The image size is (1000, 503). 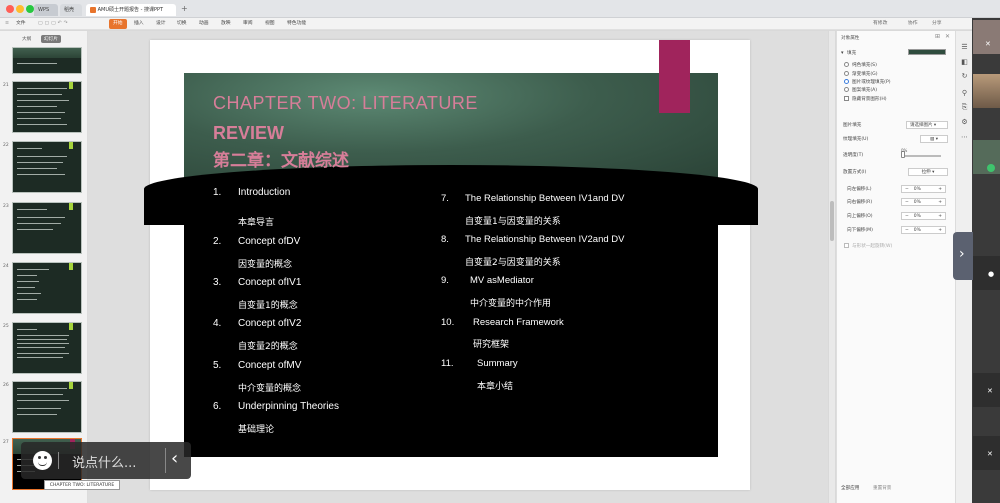 What do you see at coordinates (513, 261) in the screenshot?
I see `item-cn: 自变量2与因变量的关系` at bounding box center [513, 261].